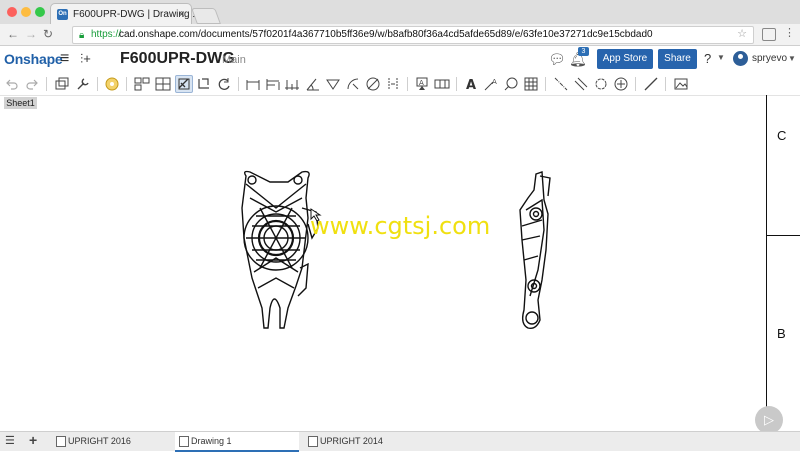 This screenshot has width=800, height=452. What do you see at coordinates (351, 441) in the screenshot?
I see `tab-label: UPRIGHT 2014` at bounding box center [351, 441].